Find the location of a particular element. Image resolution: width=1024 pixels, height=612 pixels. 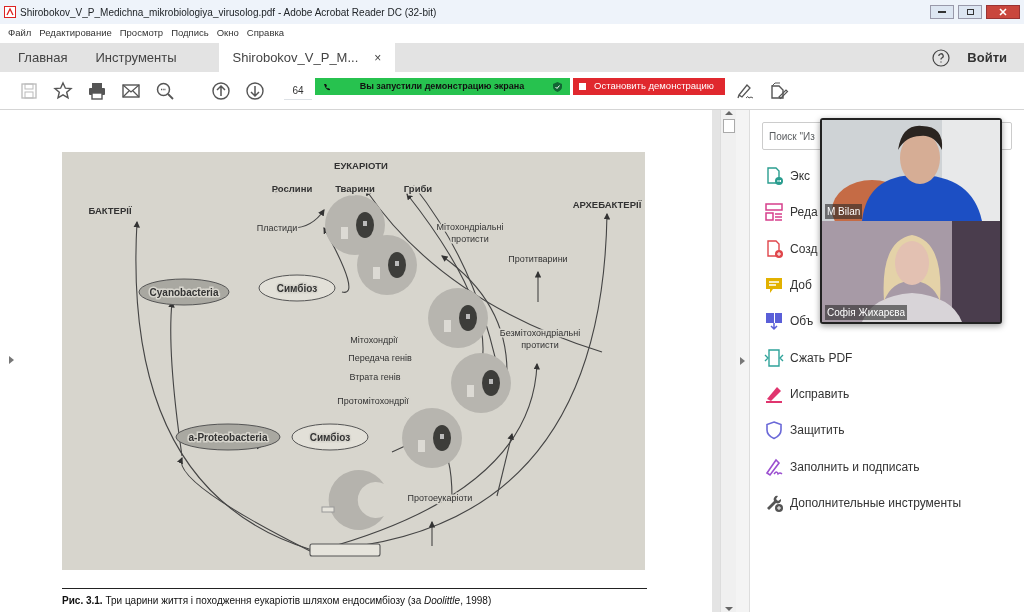

tool-item: Объ is located at coordinates (788, 321).